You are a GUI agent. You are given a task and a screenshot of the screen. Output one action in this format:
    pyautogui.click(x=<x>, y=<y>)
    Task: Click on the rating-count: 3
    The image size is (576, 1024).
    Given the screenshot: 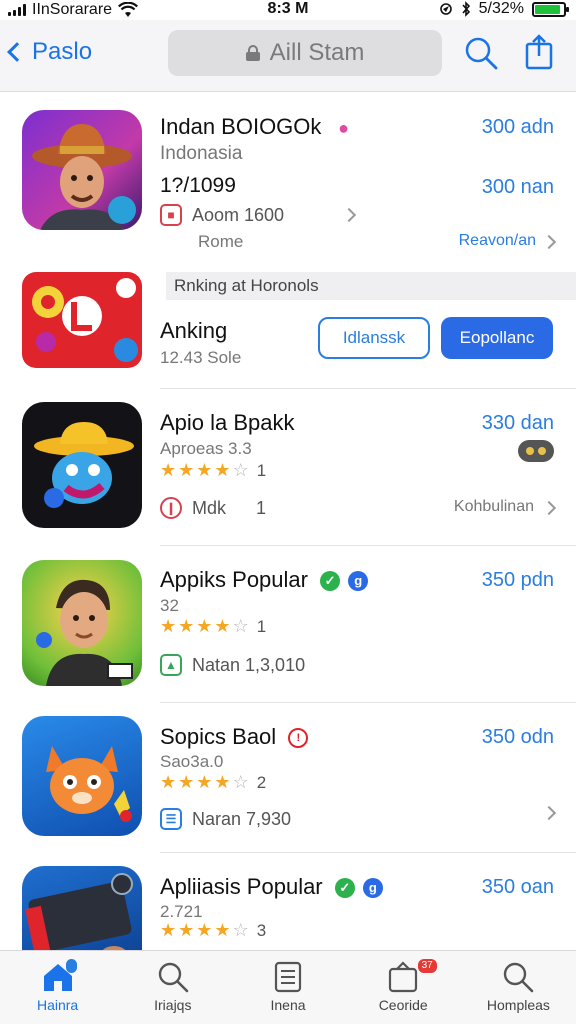 What is the action you would take?
    pyautogui.click(x=261, y=930)
    